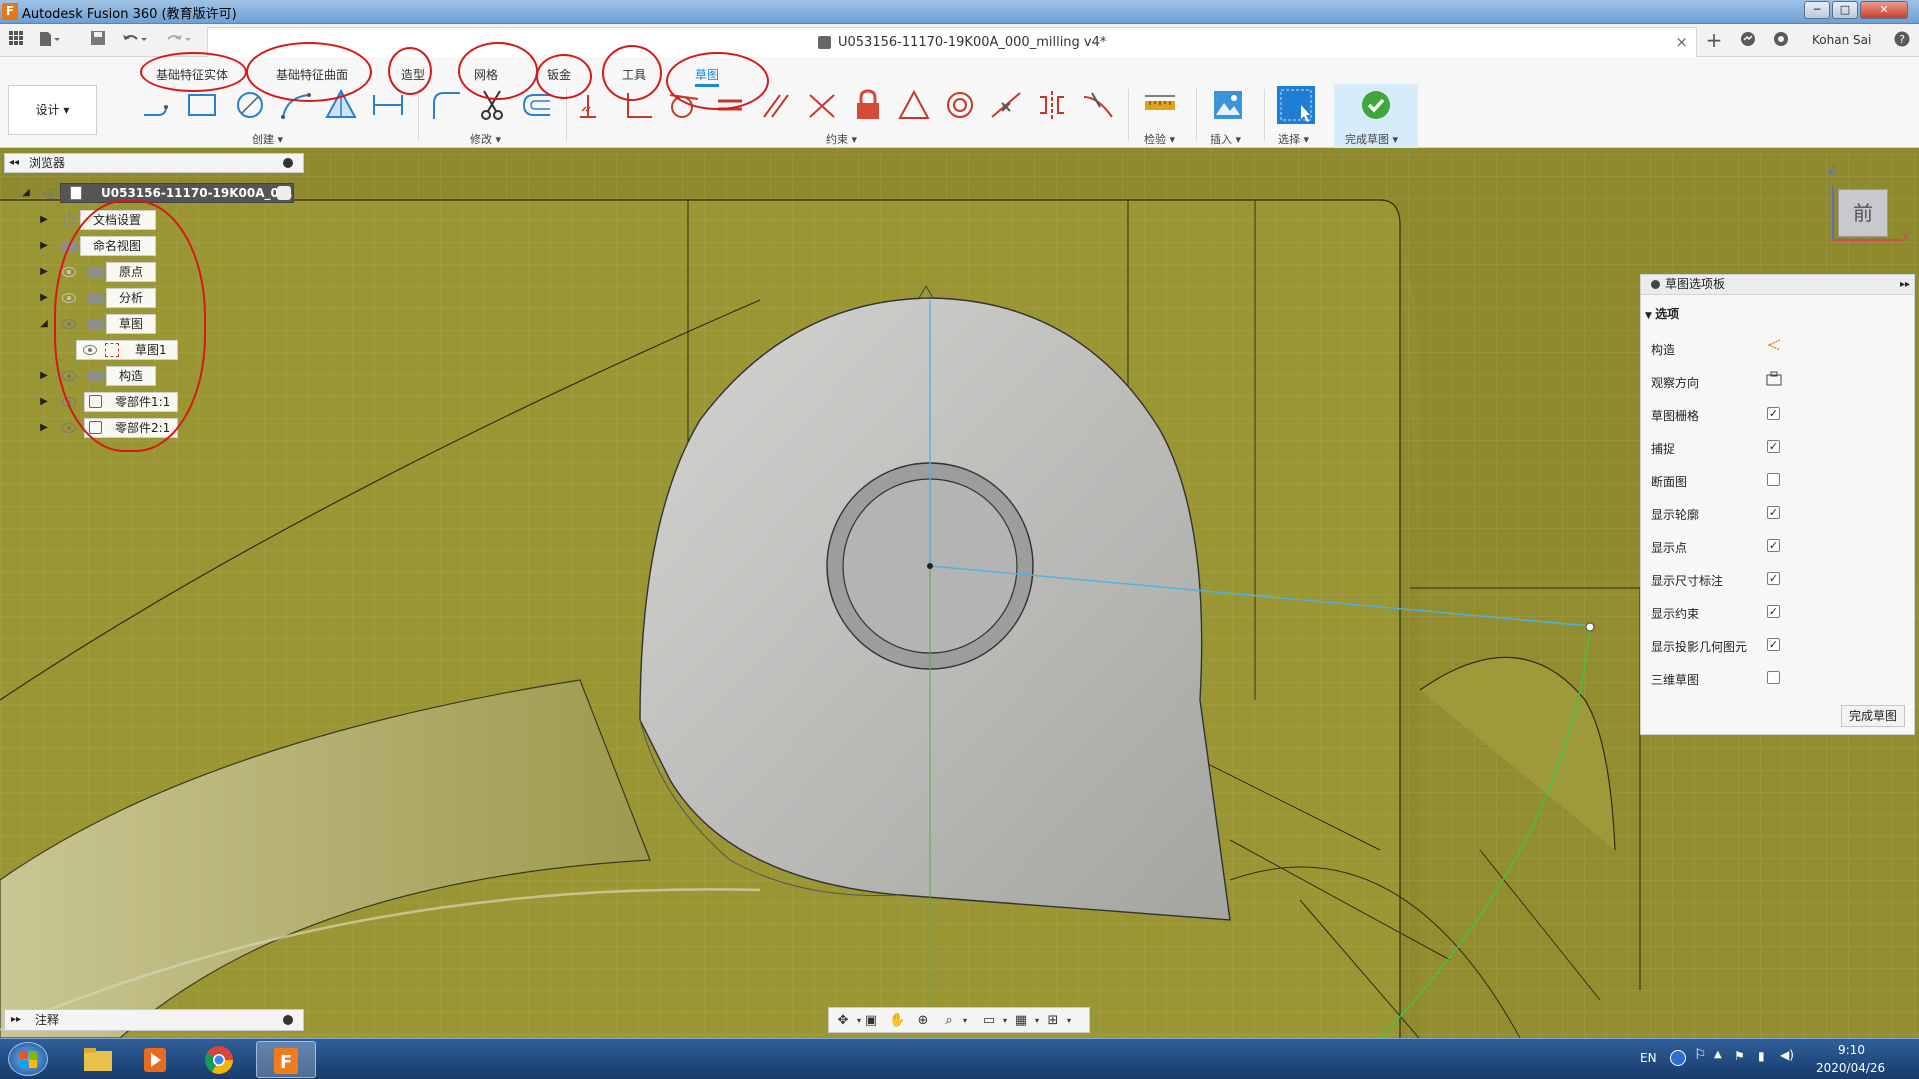 This screenshot has height=1079, width=1919. Describe the element at coordinates (871, 1020) in the screenshot. I see `look-at-icon: ▣` at that location.